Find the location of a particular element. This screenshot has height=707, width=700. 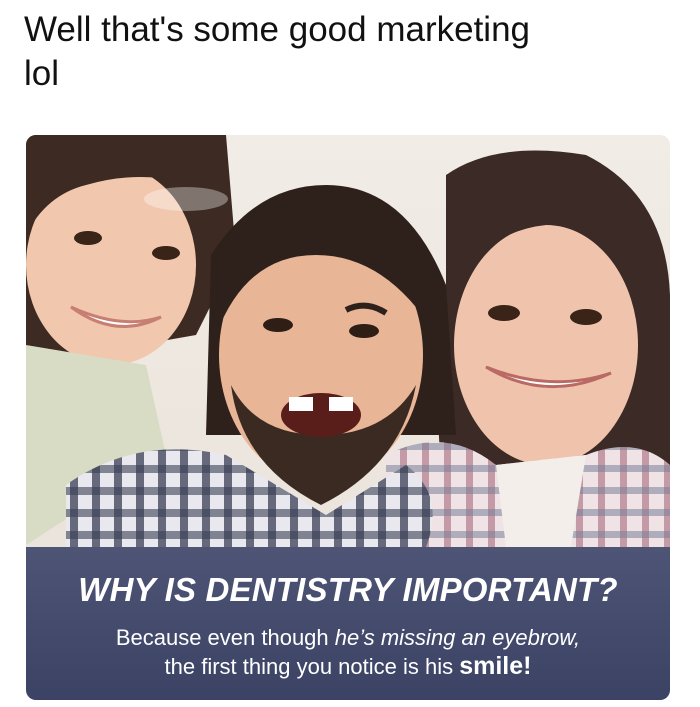

ad-headline: WHY IS DENTISTRY IMPORTANT? is located at coordinates (348, 589).